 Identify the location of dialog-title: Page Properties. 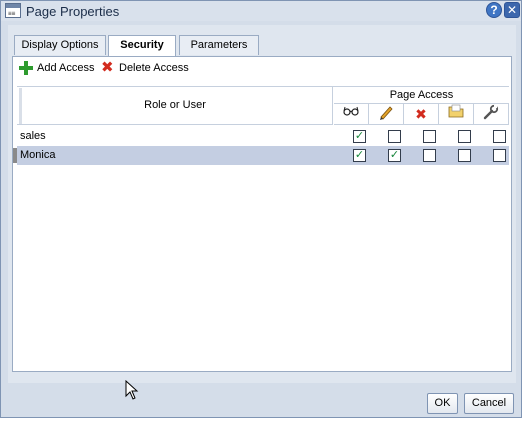
(73, 11).